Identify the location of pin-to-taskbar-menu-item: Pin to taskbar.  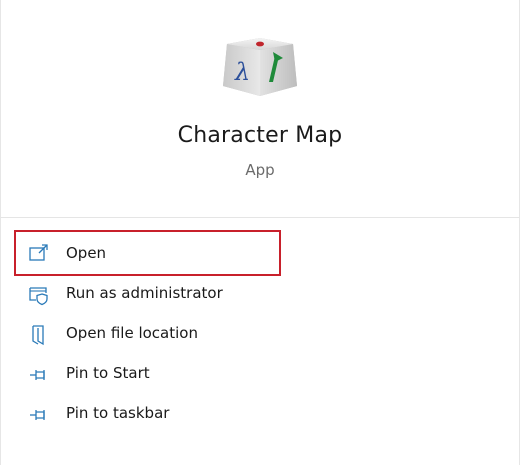
(147, 415).